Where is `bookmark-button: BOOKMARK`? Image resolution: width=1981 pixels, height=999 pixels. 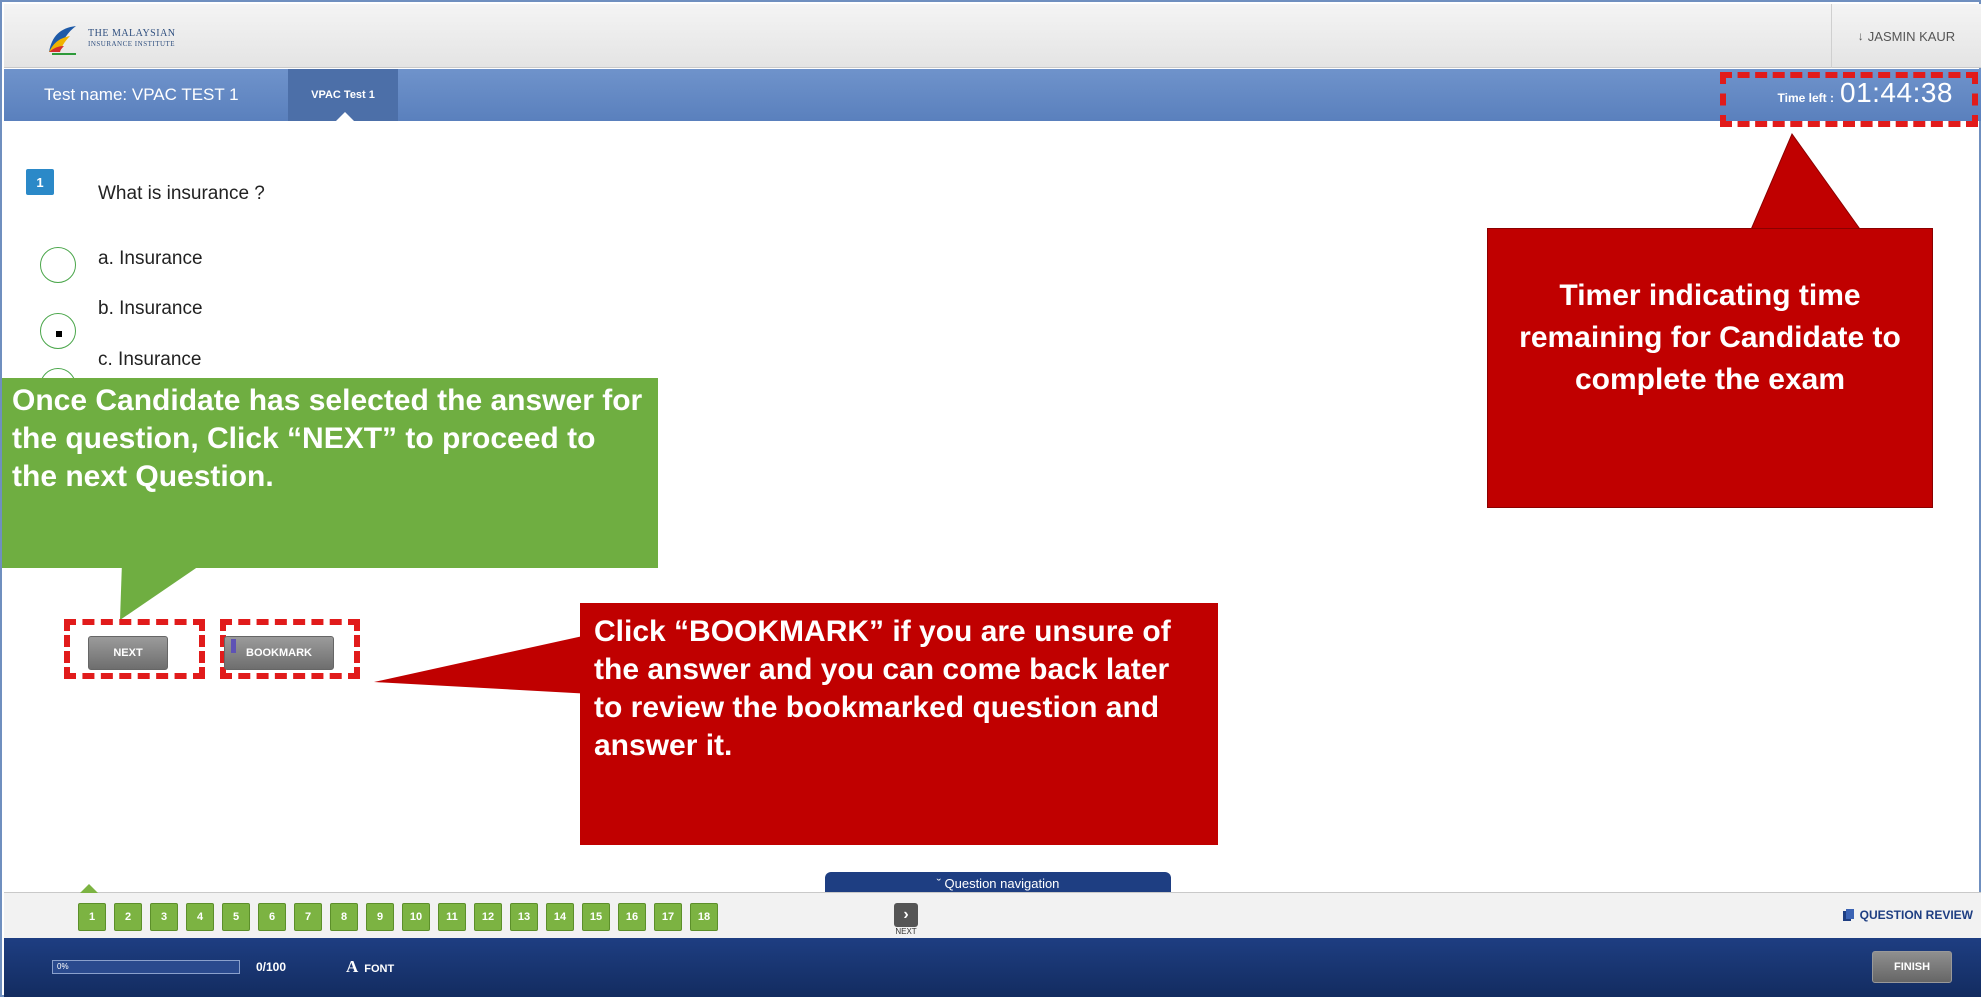
bookmark-button: BOOKMARK is located at coordinates (279, 653).